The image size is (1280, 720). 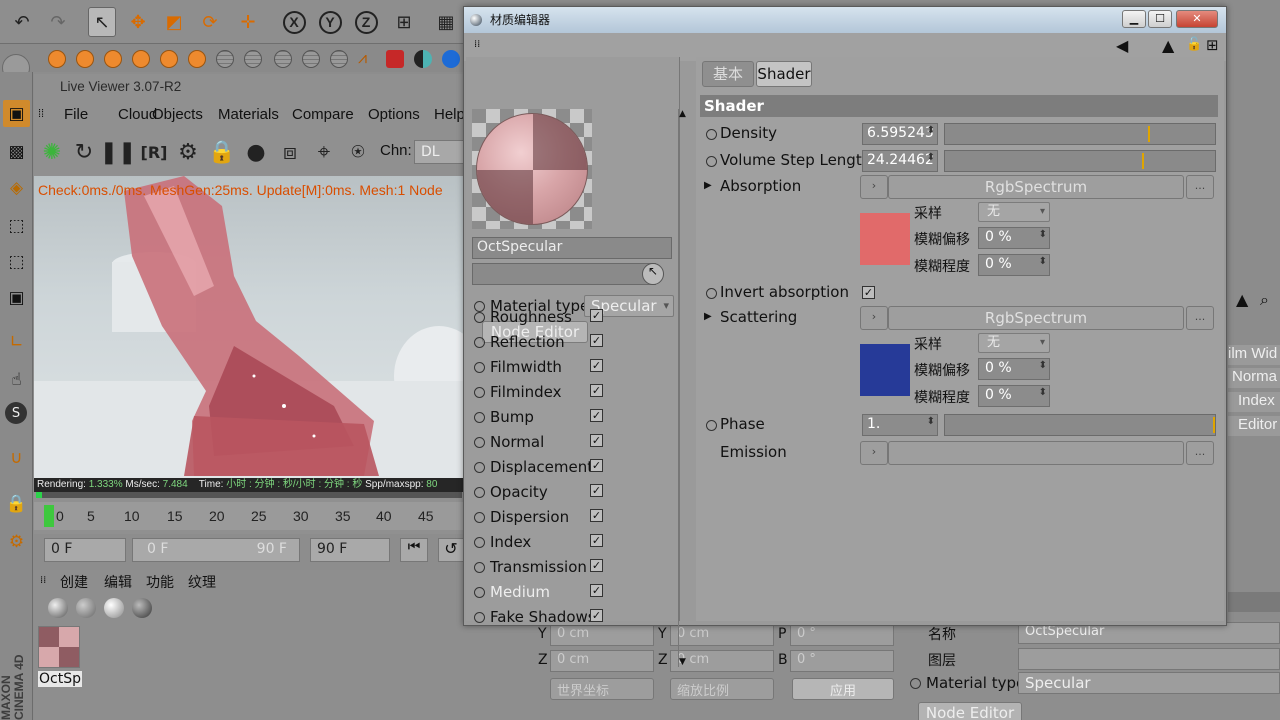 What do you see at coordinates (1212, 45) in the screenshot?
I see `new-panel-icon: ⊞` at bounding box center [1212, 45].